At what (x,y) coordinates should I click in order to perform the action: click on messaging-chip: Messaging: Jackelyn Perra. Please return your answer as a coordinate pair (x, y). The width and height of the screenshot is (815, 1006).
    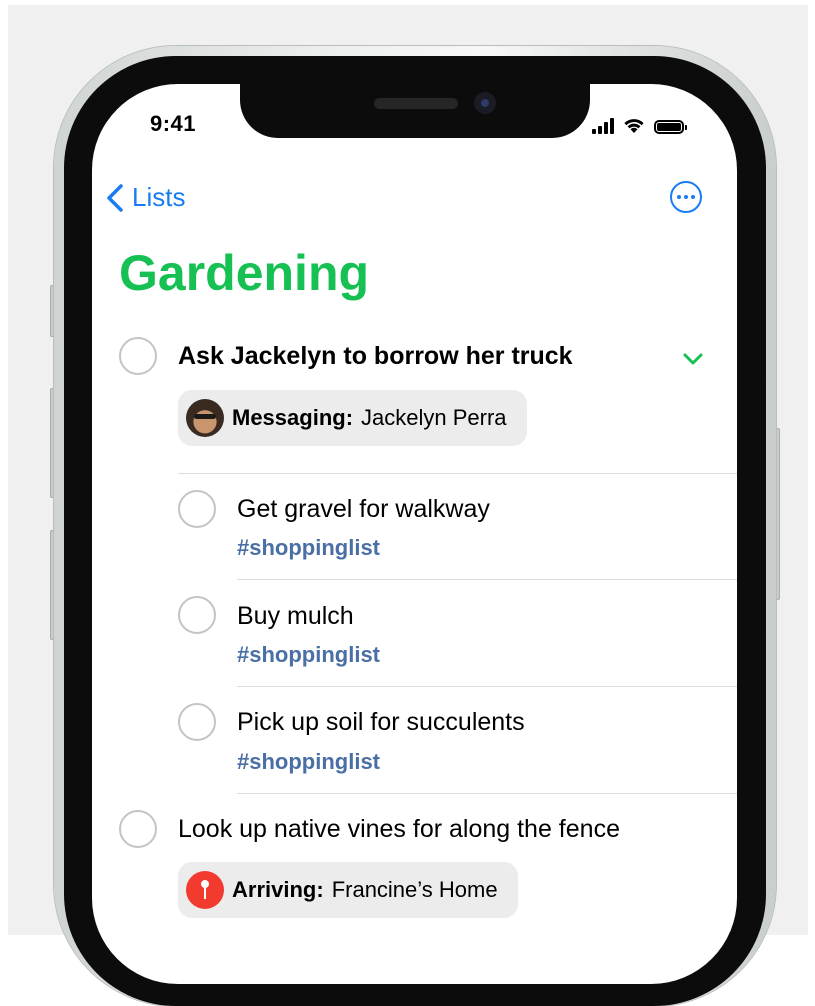
    Looking at the image, I should click on (352, 418).